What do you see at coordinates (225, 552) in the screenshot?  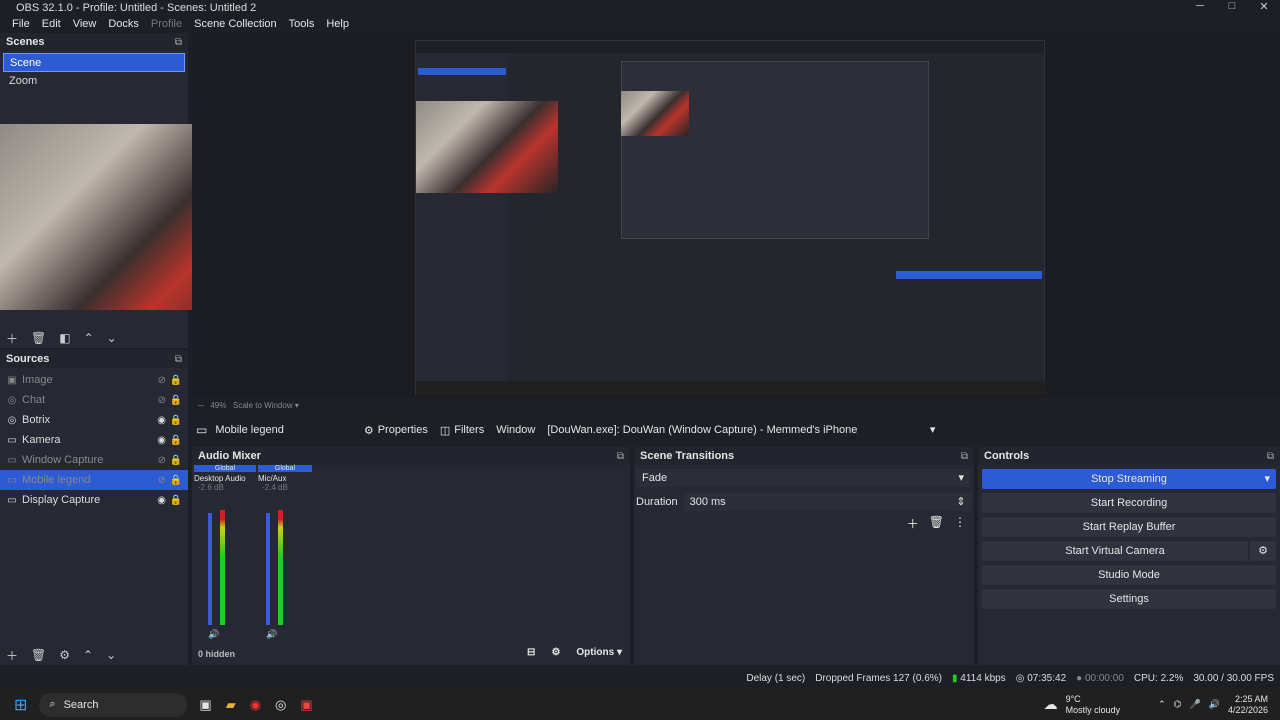 I see `mixer-channel-desktop: Global Desktop Audio -2.6 dB 🔊` at bounding box center [225, 552].